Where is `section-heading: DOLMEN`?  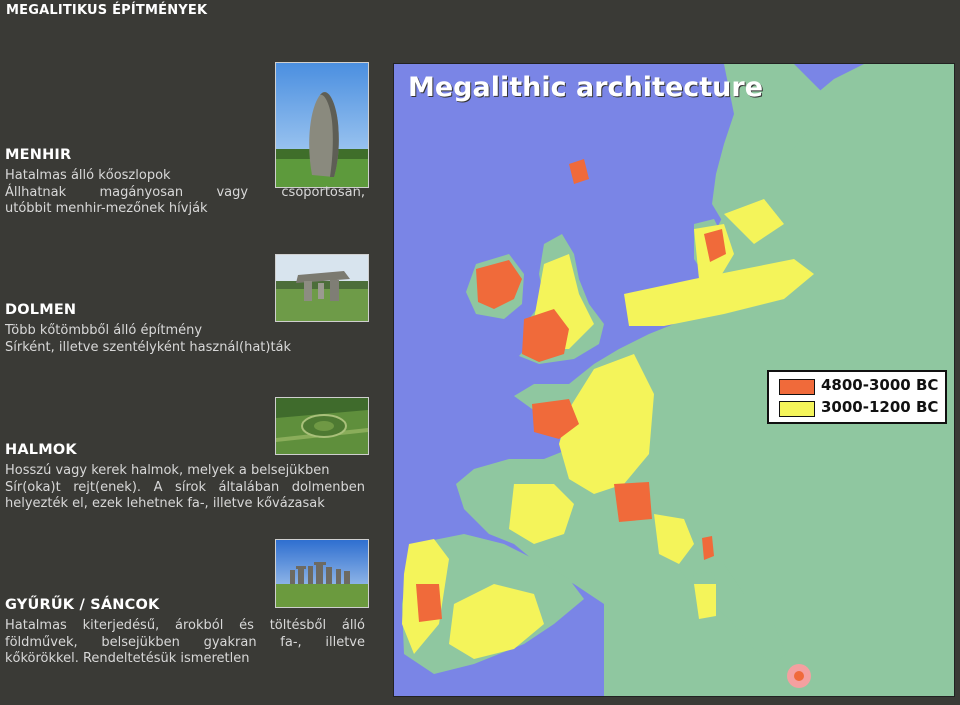
section-heading: DOLMEN is located at coordinates (41, 310).